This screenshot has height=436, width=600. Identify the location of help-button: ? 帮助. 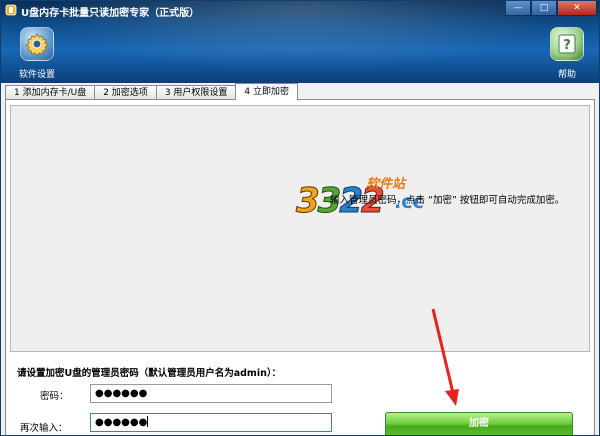
(567, 53).